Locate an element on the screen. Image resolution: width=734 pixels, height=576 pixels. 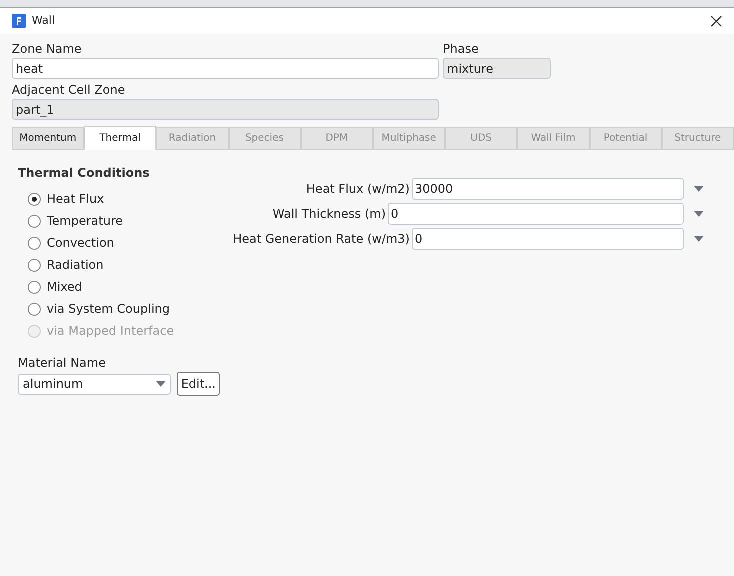
zone-name-field: heat is located at coordinates (225, 68).